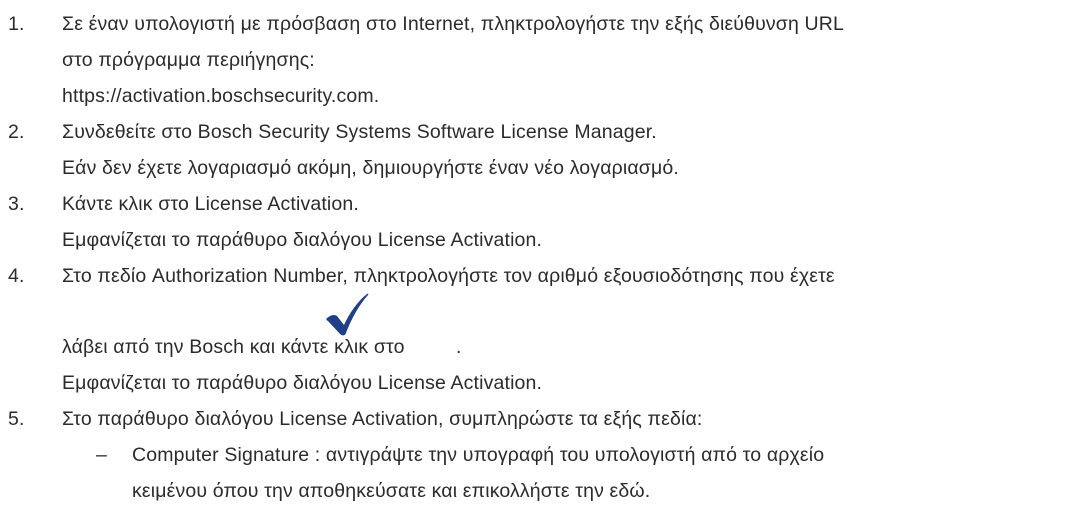 This screenshot has height=526, width=1067. Describe the element at coordinates (188, 60) in the screenshot. I see `step-text-line: στο πρόγραμμα περιήγησης:` at that location.